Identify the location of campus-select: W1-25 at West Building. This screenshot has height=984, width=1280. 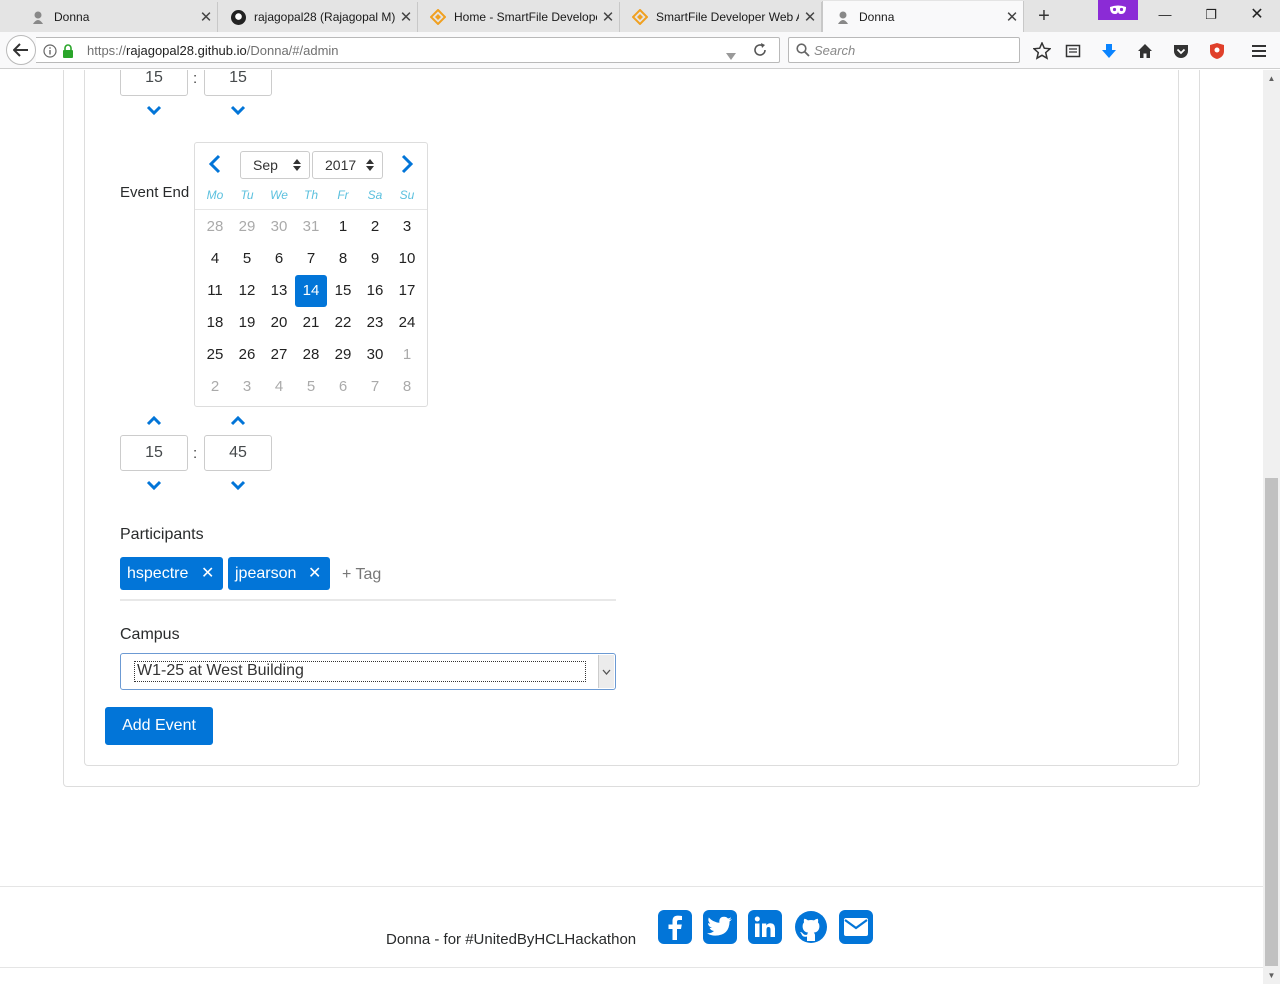
(368, 671).